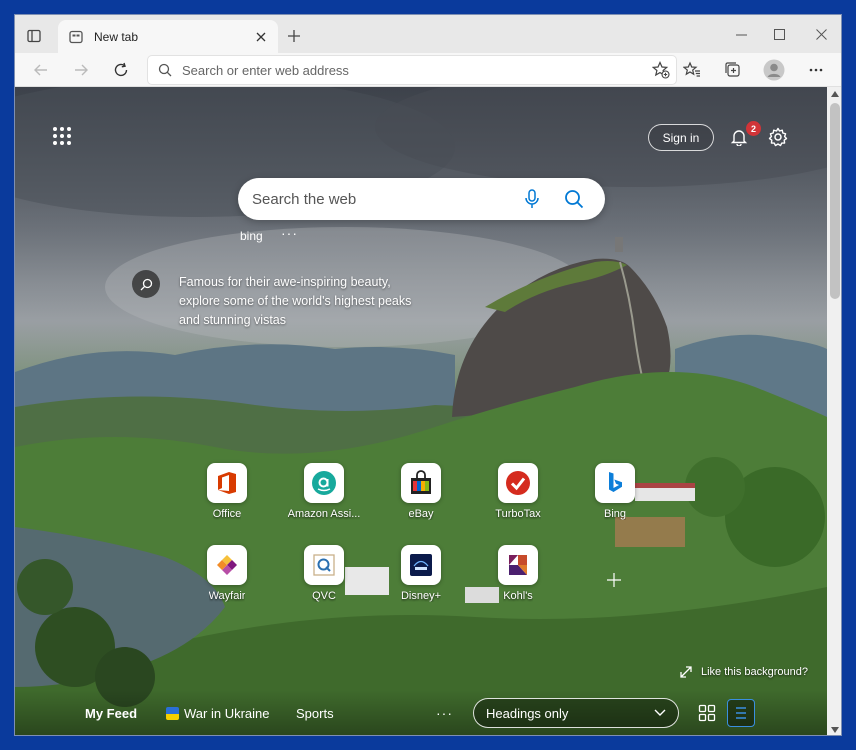  Describe the element at coordinates (289, 233) in the screenshot. I see `search-more-button: ···` at that location.